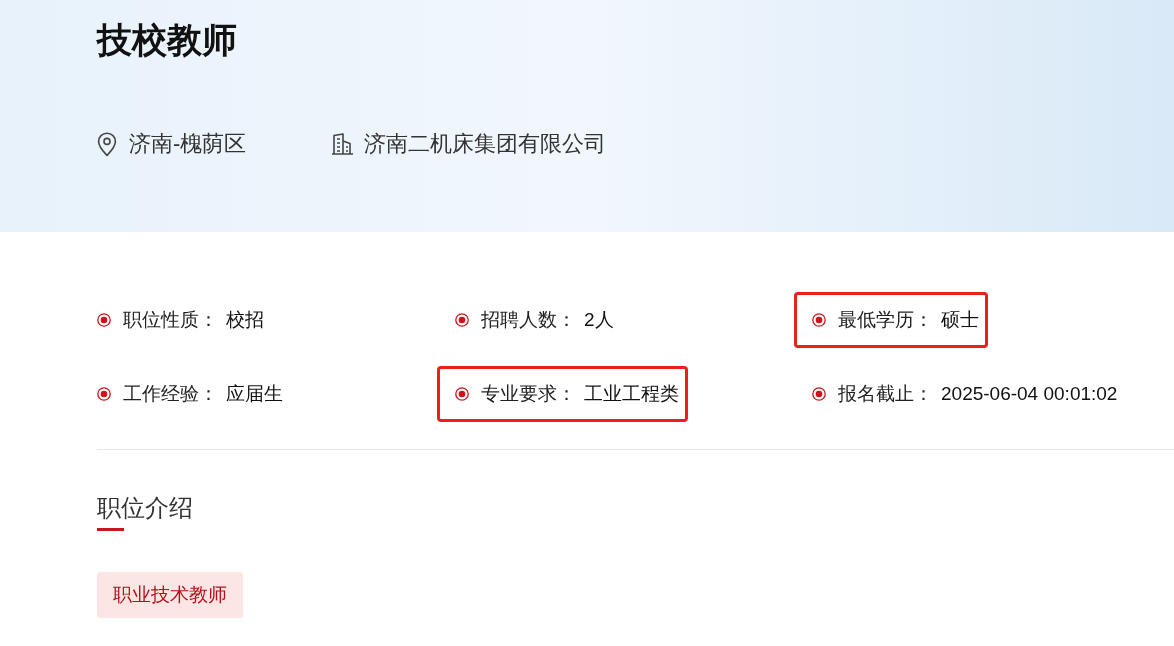 This screenshot has height=646, width=1174. I want to click on info-value: 2人, so click(599, 320).